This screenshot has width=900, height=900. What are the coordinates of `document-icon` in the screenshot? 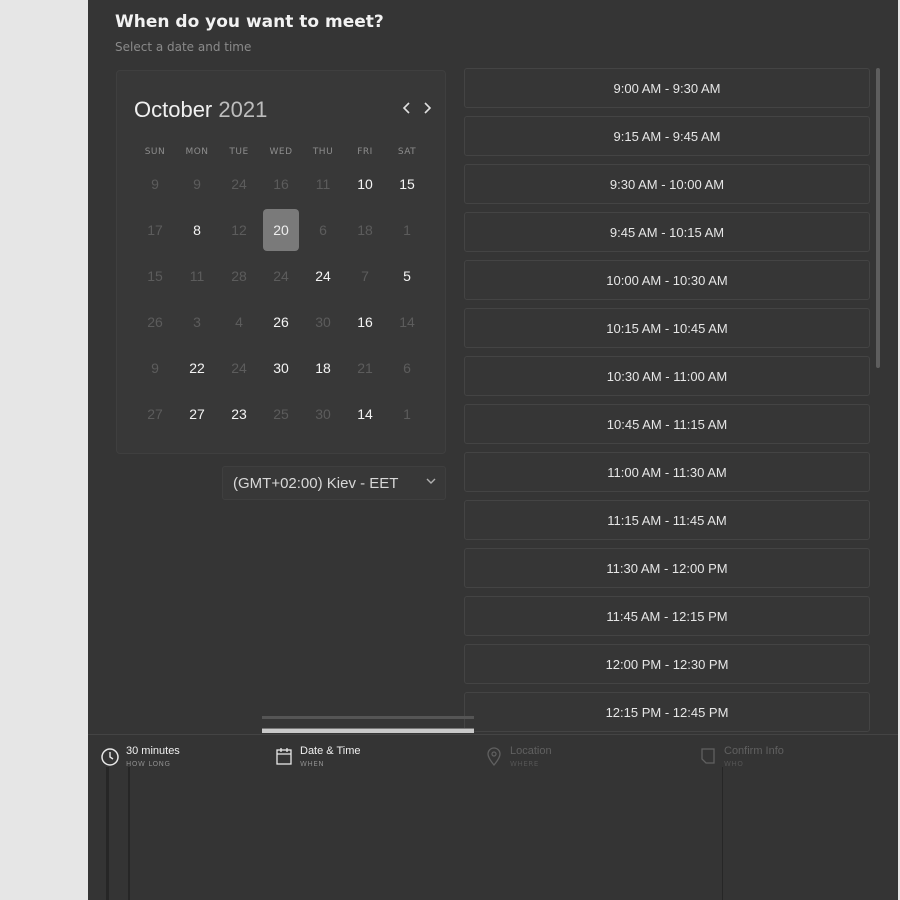 It's located at (708, 756).